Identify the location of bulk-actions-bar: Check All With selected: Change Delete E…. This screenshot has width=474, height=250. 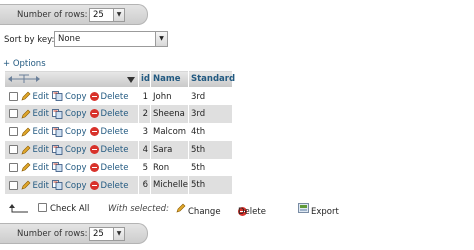
(237, 209).